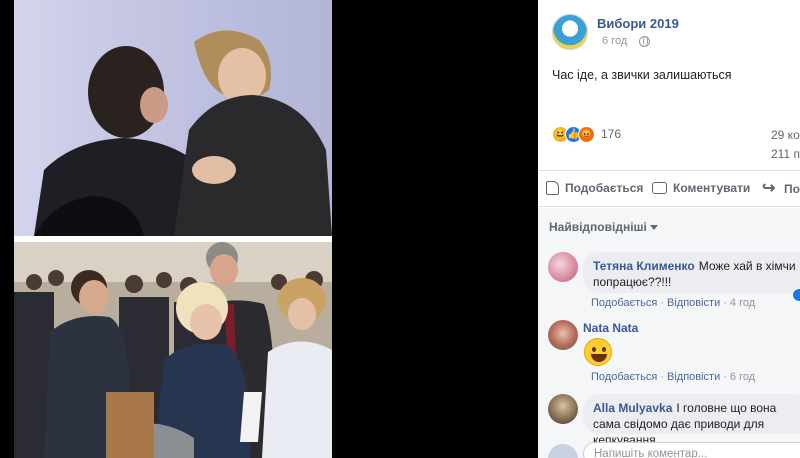  What do you see at coordinates (644, 266) in the screenshot?
I see `comment-author-link: Тетяна Клименко` at bounding box center [644, 266].